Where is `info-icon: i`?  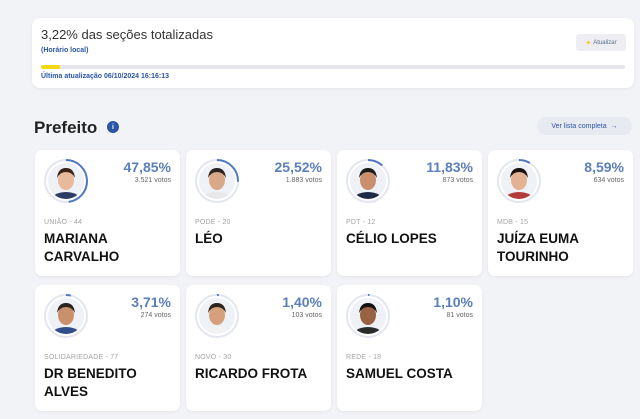
info-icon: i is located at coordinates (113, 127).